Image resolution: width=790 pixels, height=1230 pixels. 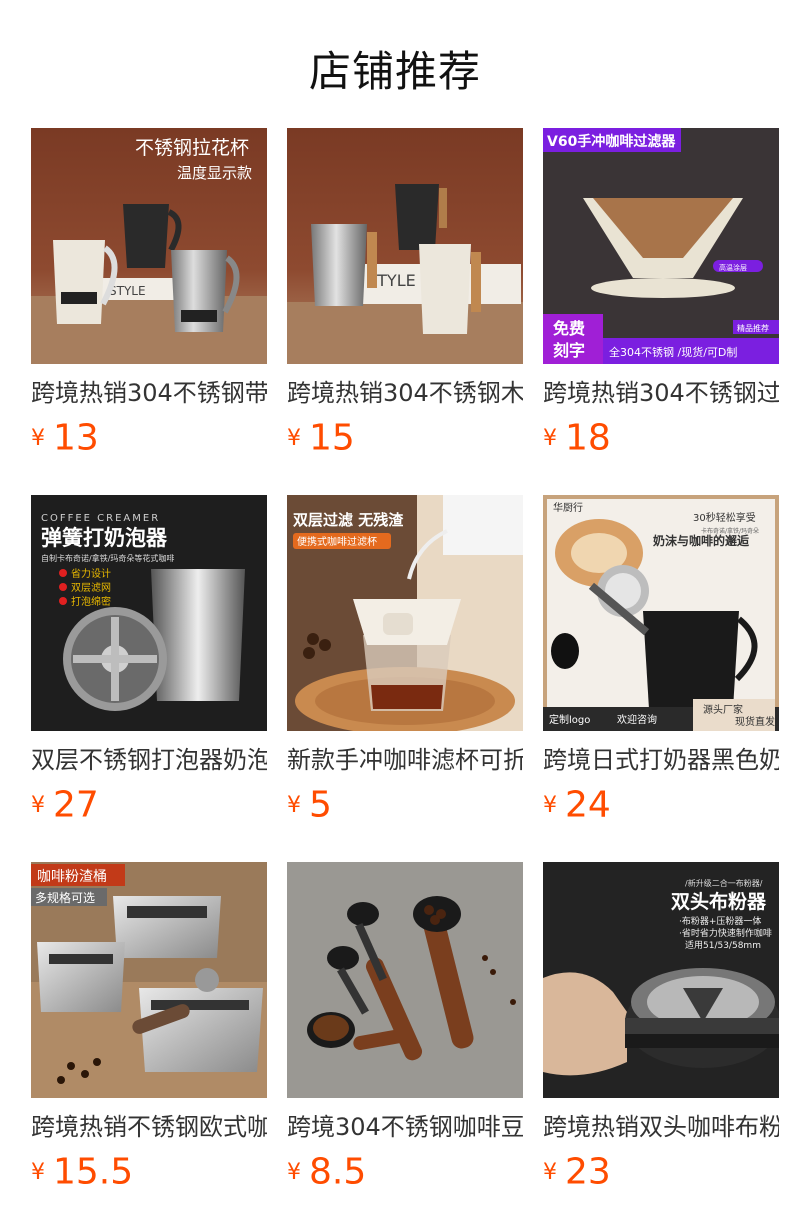 I want to click on price-value: 5, so click(x=320, y=805).